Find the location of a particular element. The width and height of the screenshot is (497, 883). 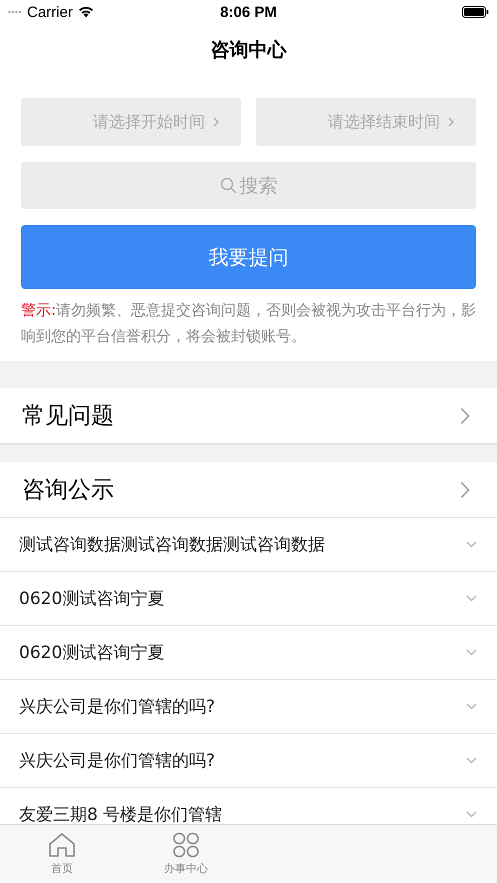

grid-icon is located at coordinates (186, 845).